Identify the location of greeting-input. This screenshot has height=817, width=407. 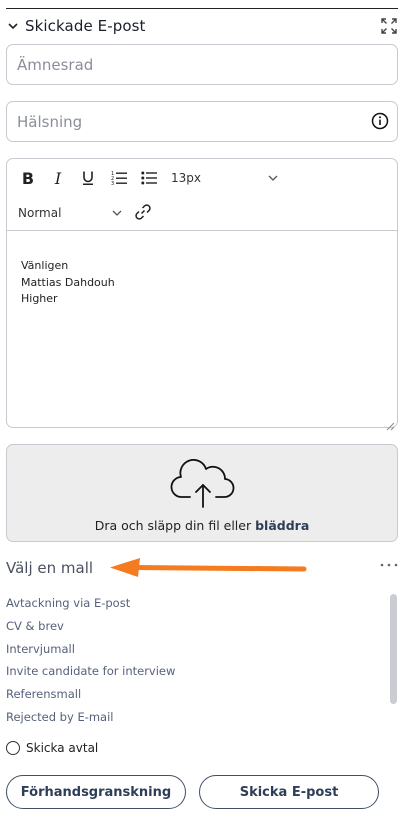
(202, 121).